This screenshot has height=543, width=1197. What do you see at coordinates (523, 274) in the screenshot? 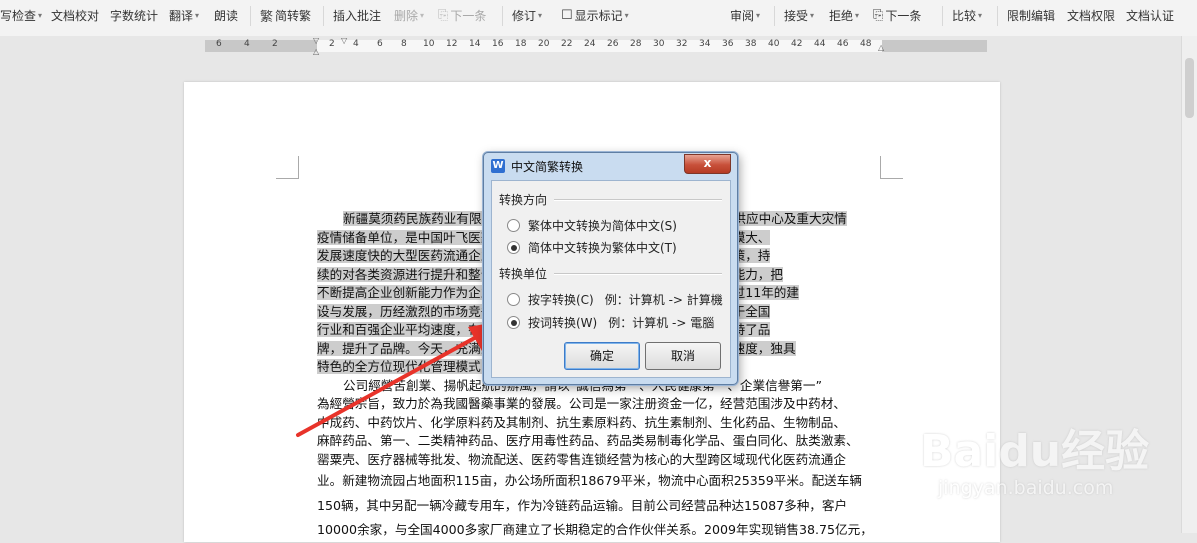
I see `unit-group-title: 转换单位` at bounding box center [523, 274].